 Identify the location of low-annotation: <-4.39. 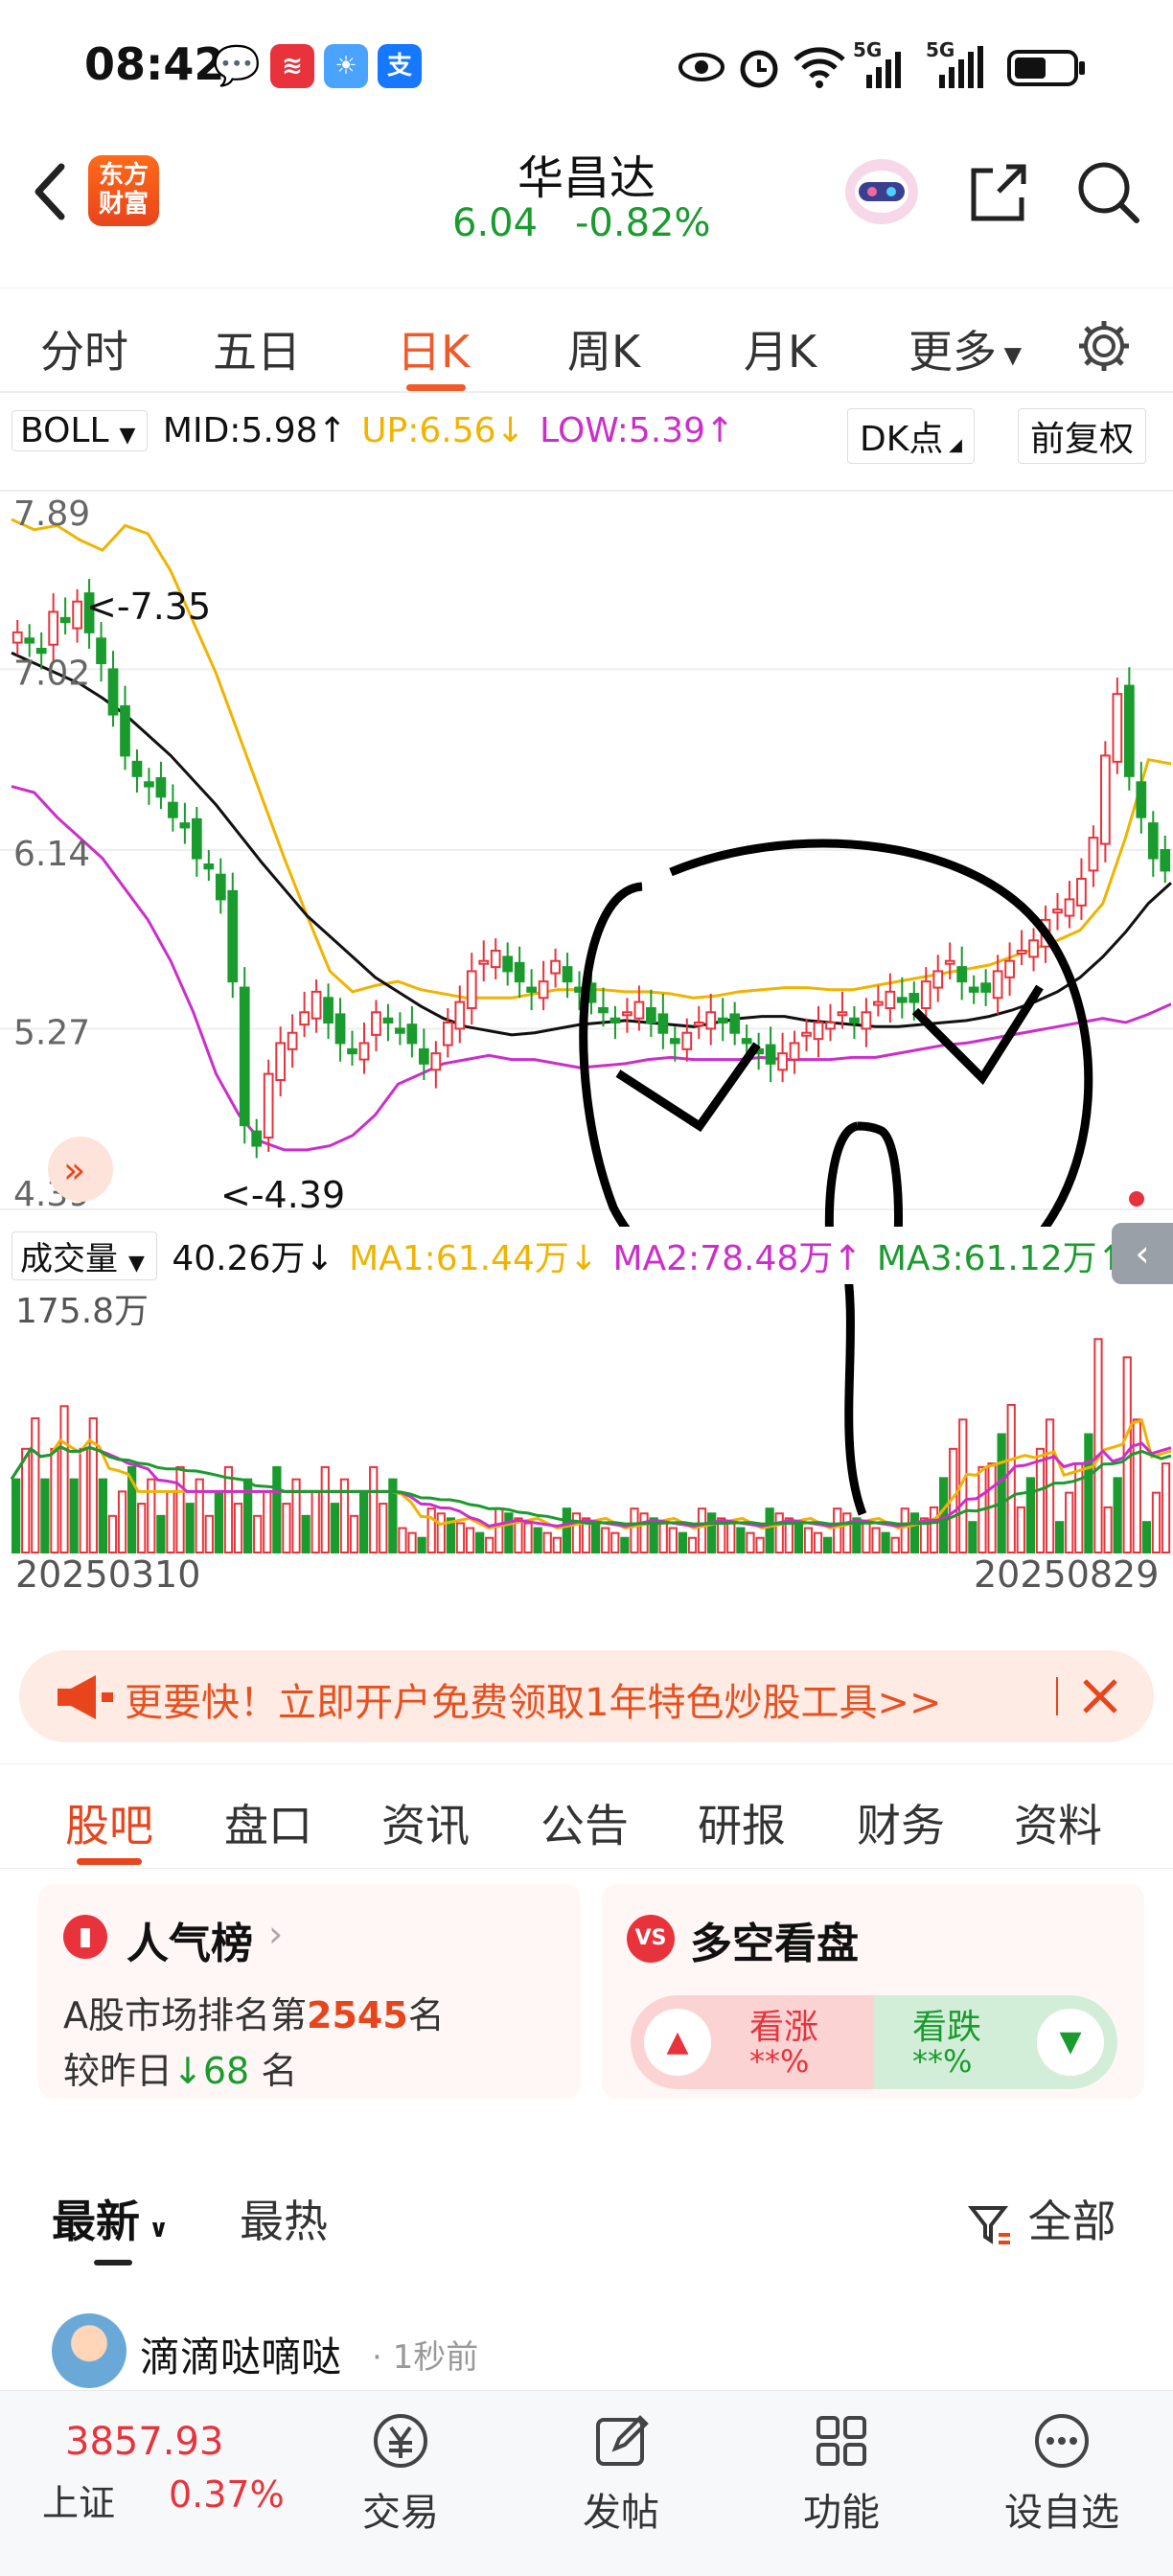
(282, 1195).